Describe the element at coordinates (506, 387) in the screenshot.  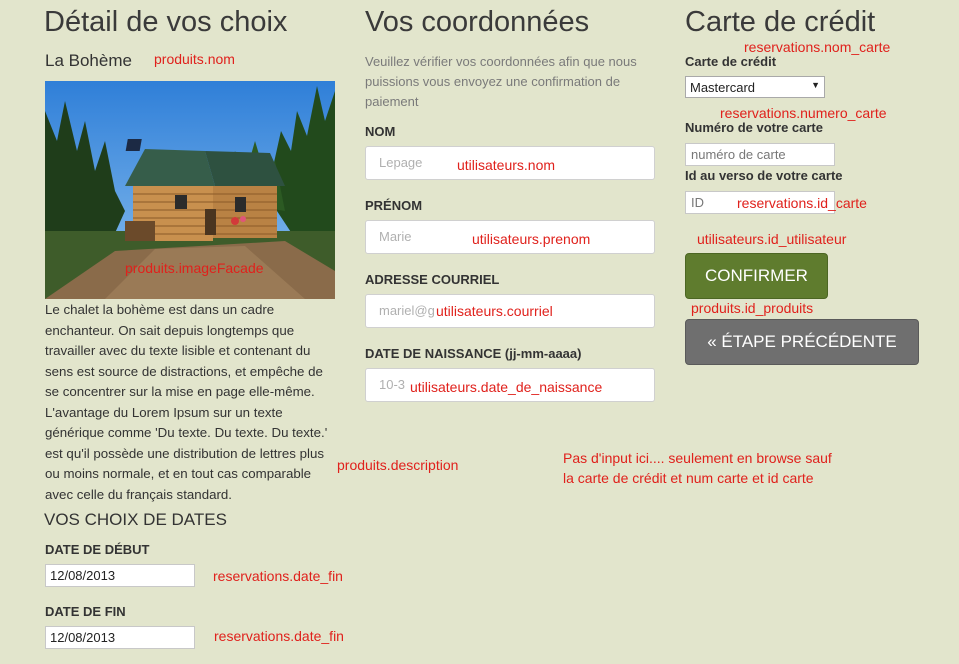
I see `annotation-u-naissance: utilisateurs.date_de_naissance` at that location.